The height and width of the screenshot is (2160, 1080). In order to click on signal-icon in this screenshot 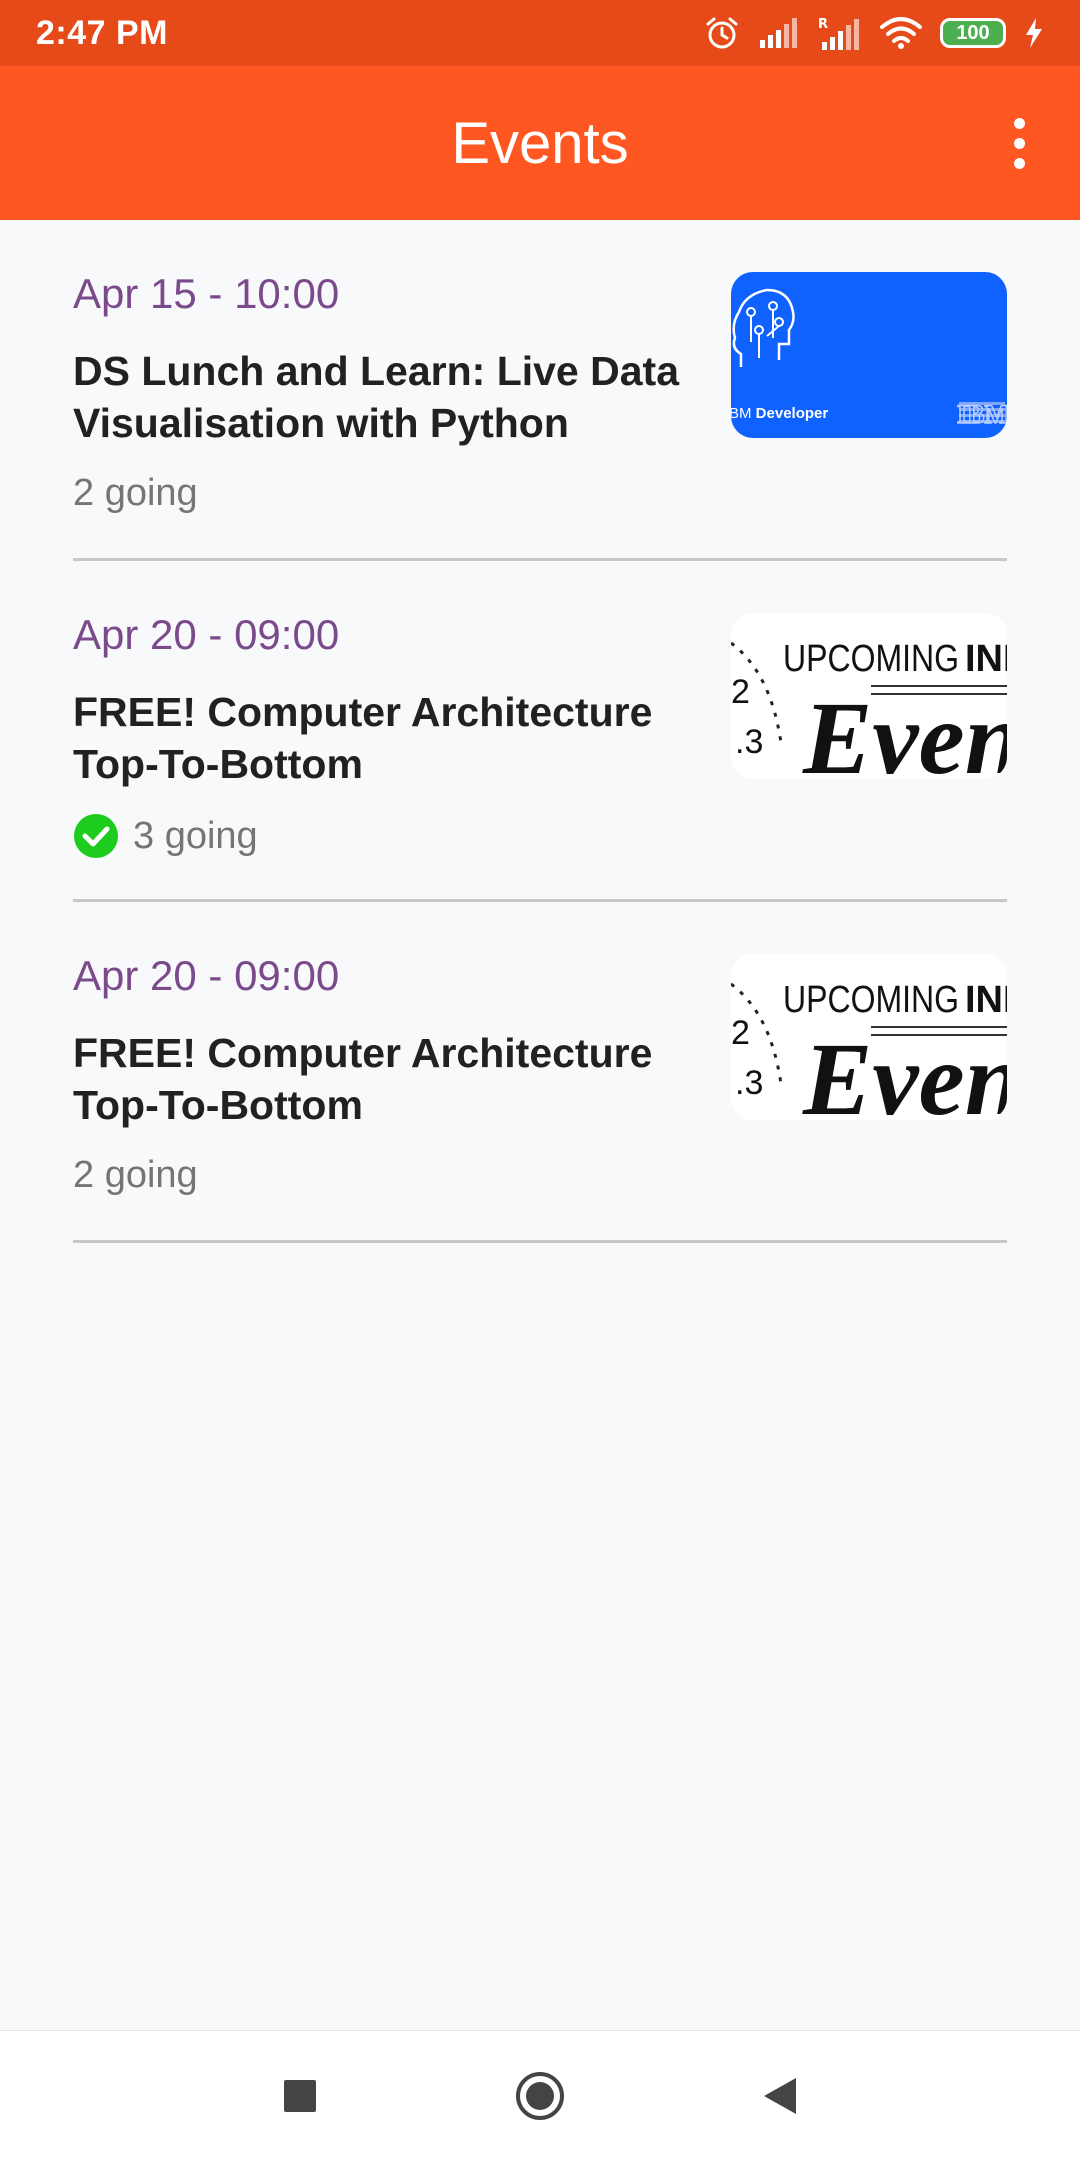, I will do `click(778, 33)`.